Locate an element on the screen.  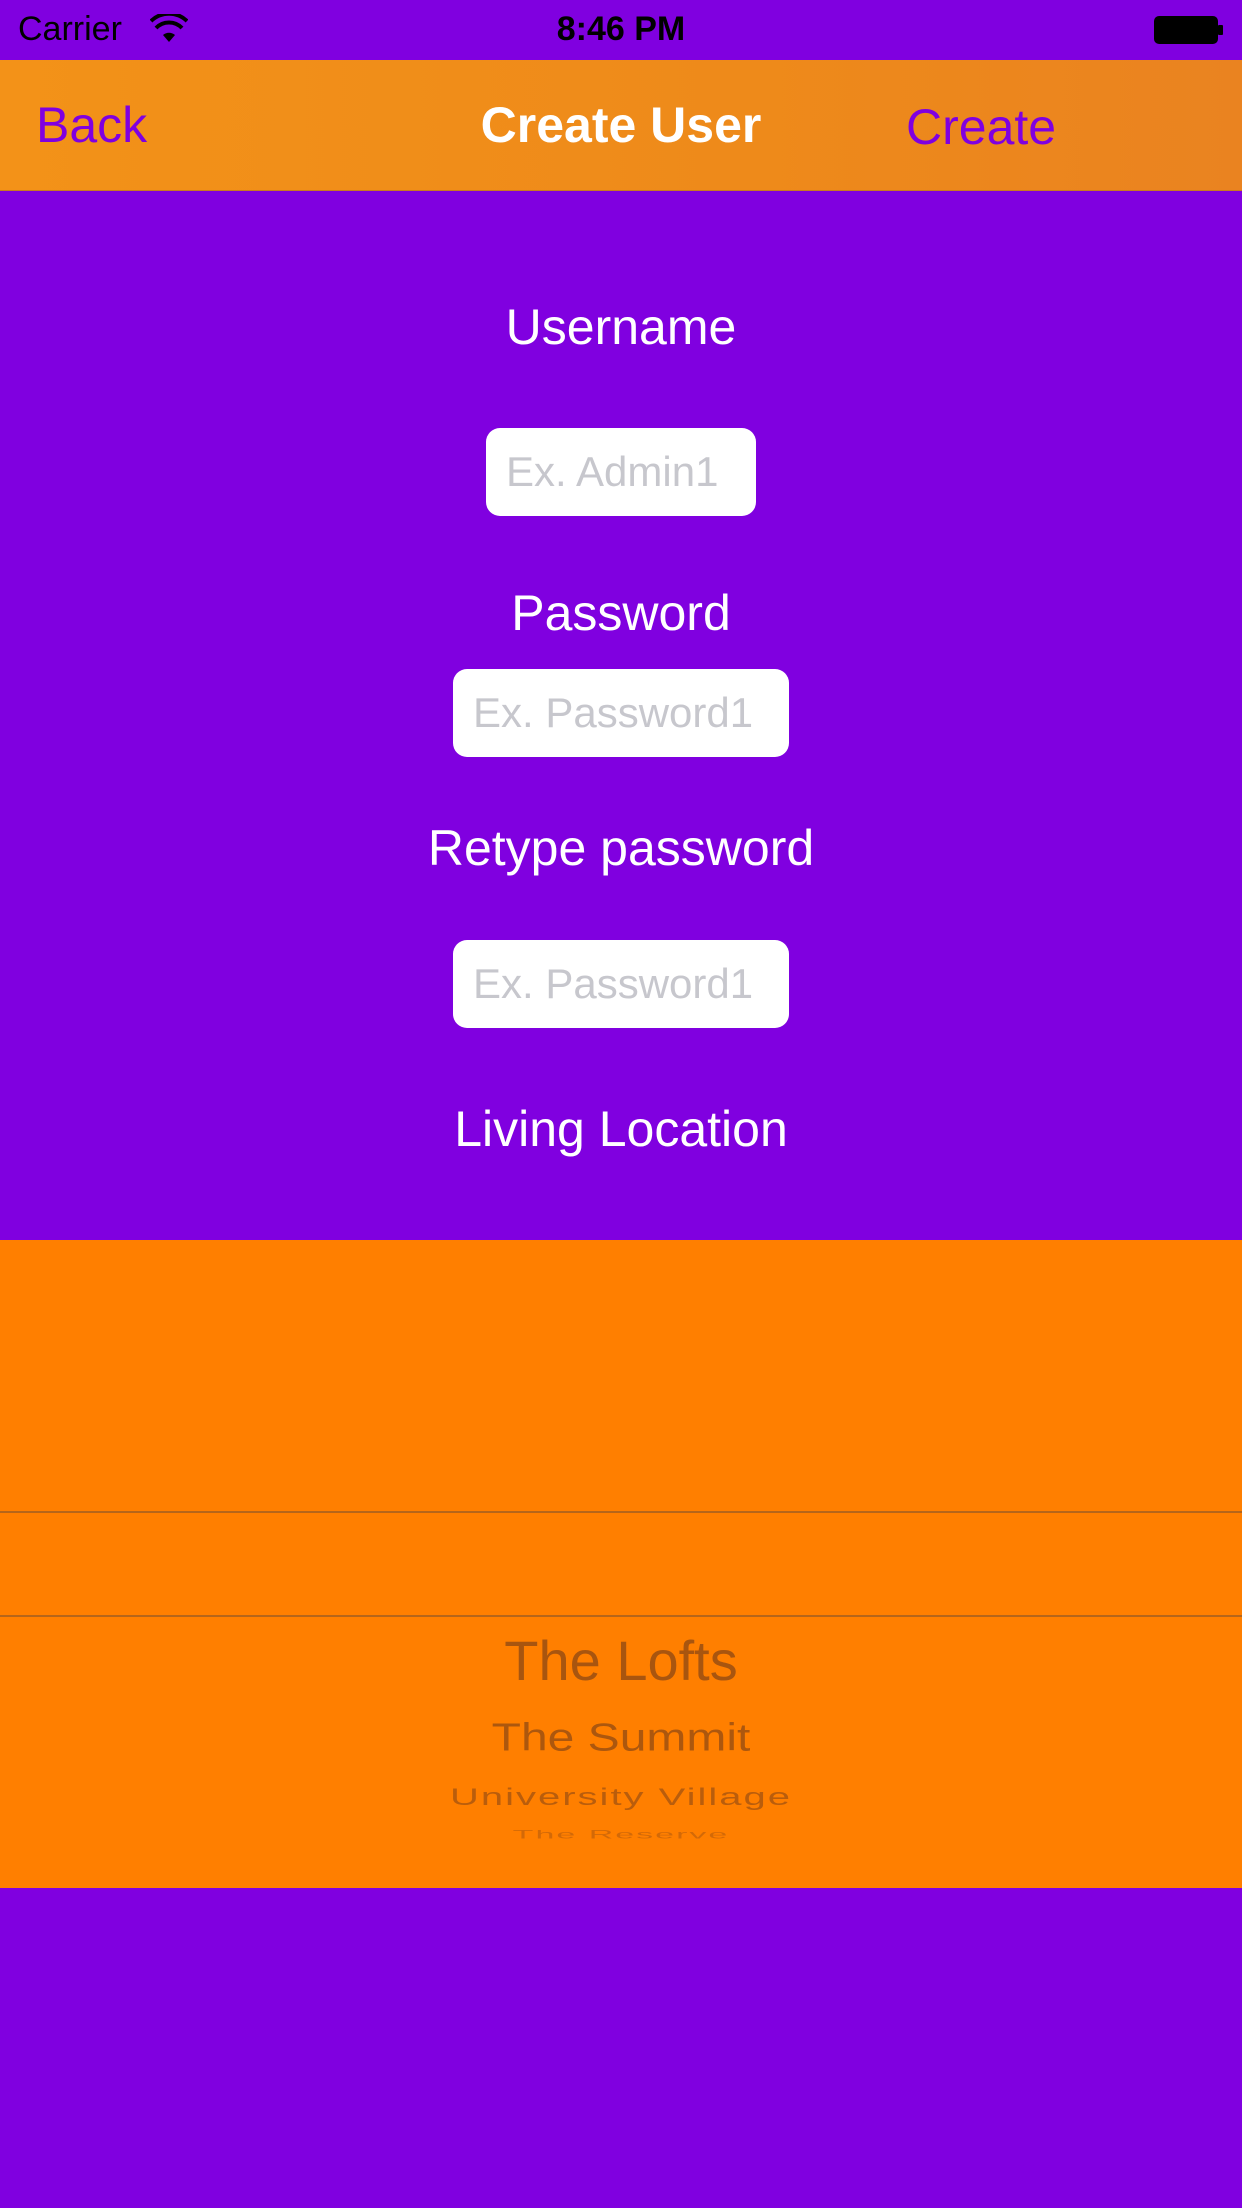
navigation-bar: Back Create User Create is located at coordinates (621, 125).